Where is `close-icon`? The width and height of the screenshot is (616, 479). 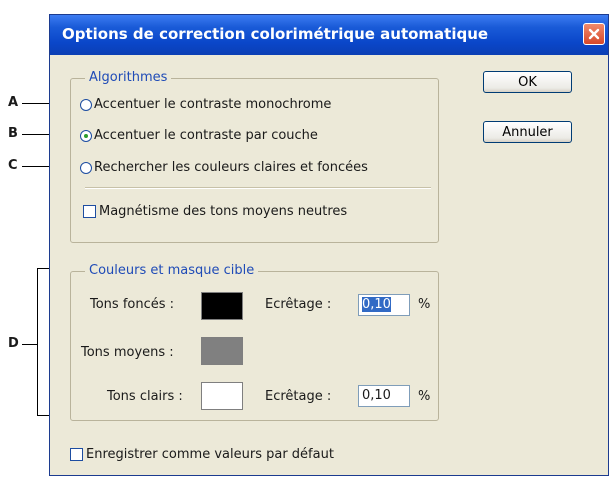 close-icon is located at coordinates (594, 34).